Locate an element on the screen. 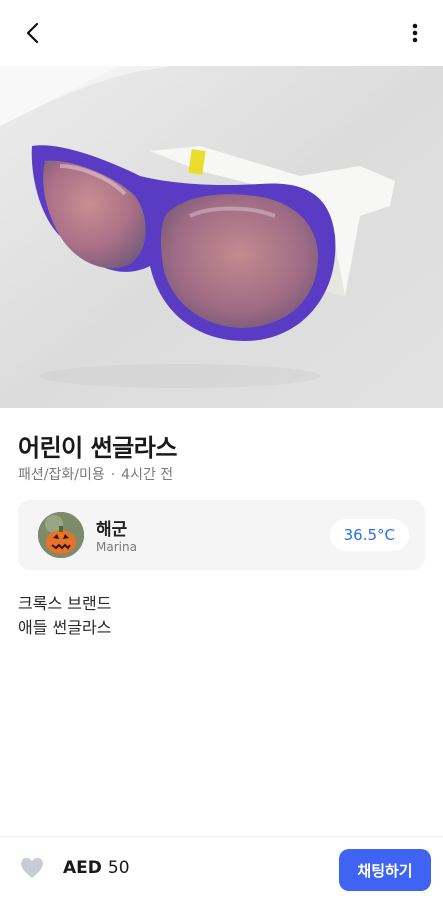  category-link: 패션/잡화/미용 is located at coordinates (61, 475).